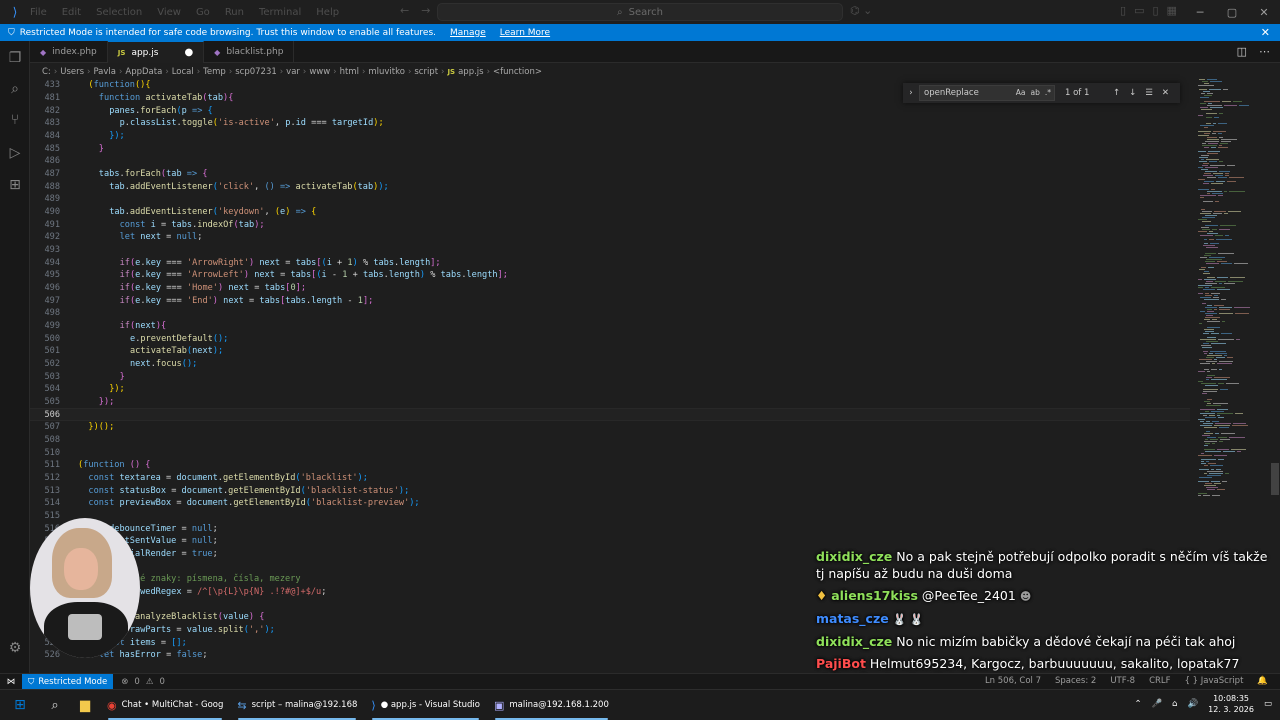 Image resolution: width=1280 pixels, height=720 pixels. I want to click on file-explorer-icon: ▆, so click(85, 705).